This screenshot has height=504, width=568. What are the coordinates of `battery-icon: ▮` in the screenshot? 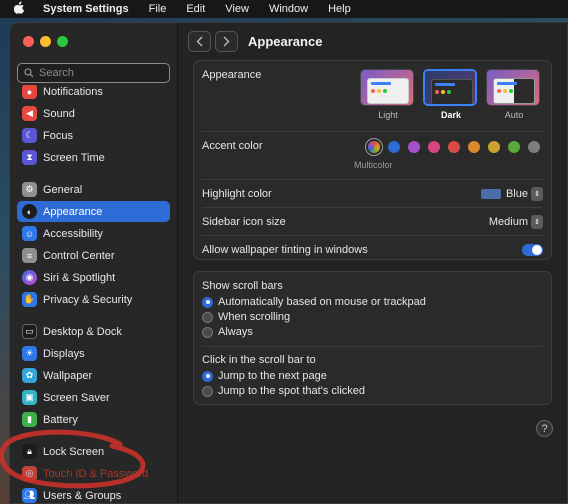 It's located at (29, 419).